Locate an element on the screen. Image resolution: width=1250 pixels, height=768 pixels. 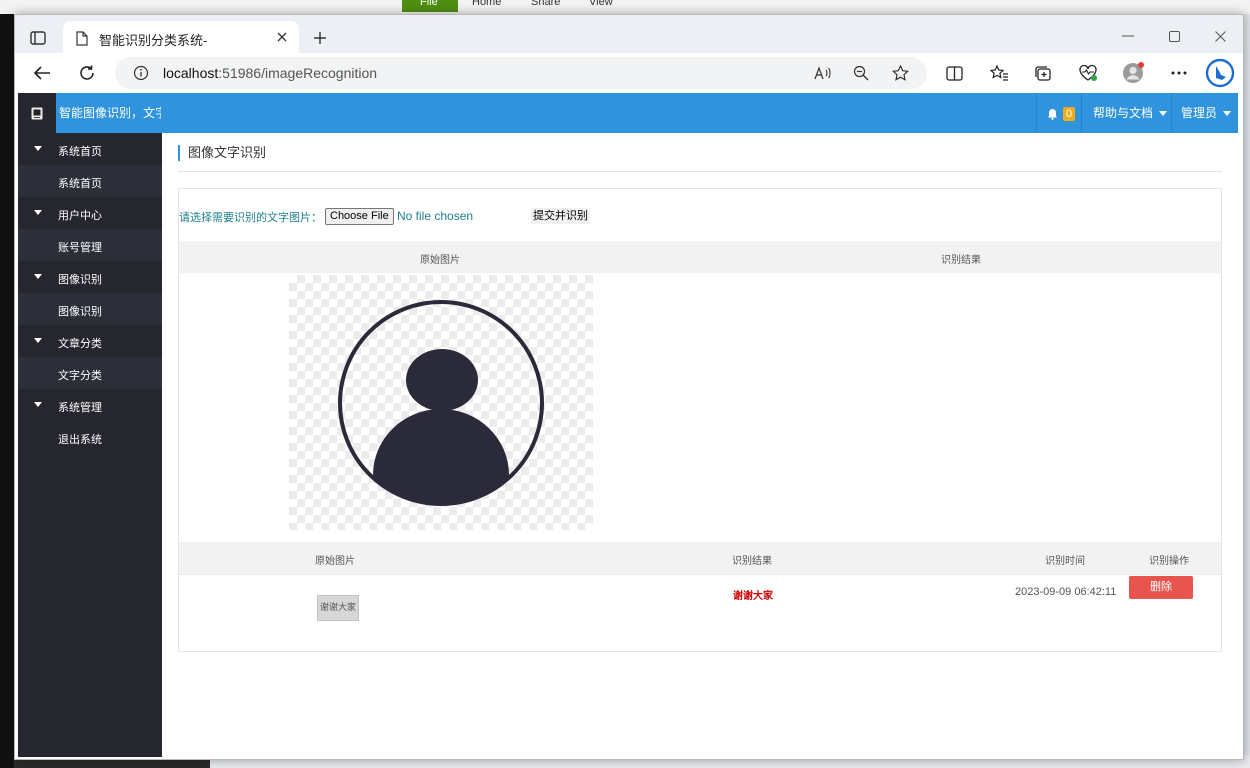
original-image-preview is located at coordinates (441, 402).